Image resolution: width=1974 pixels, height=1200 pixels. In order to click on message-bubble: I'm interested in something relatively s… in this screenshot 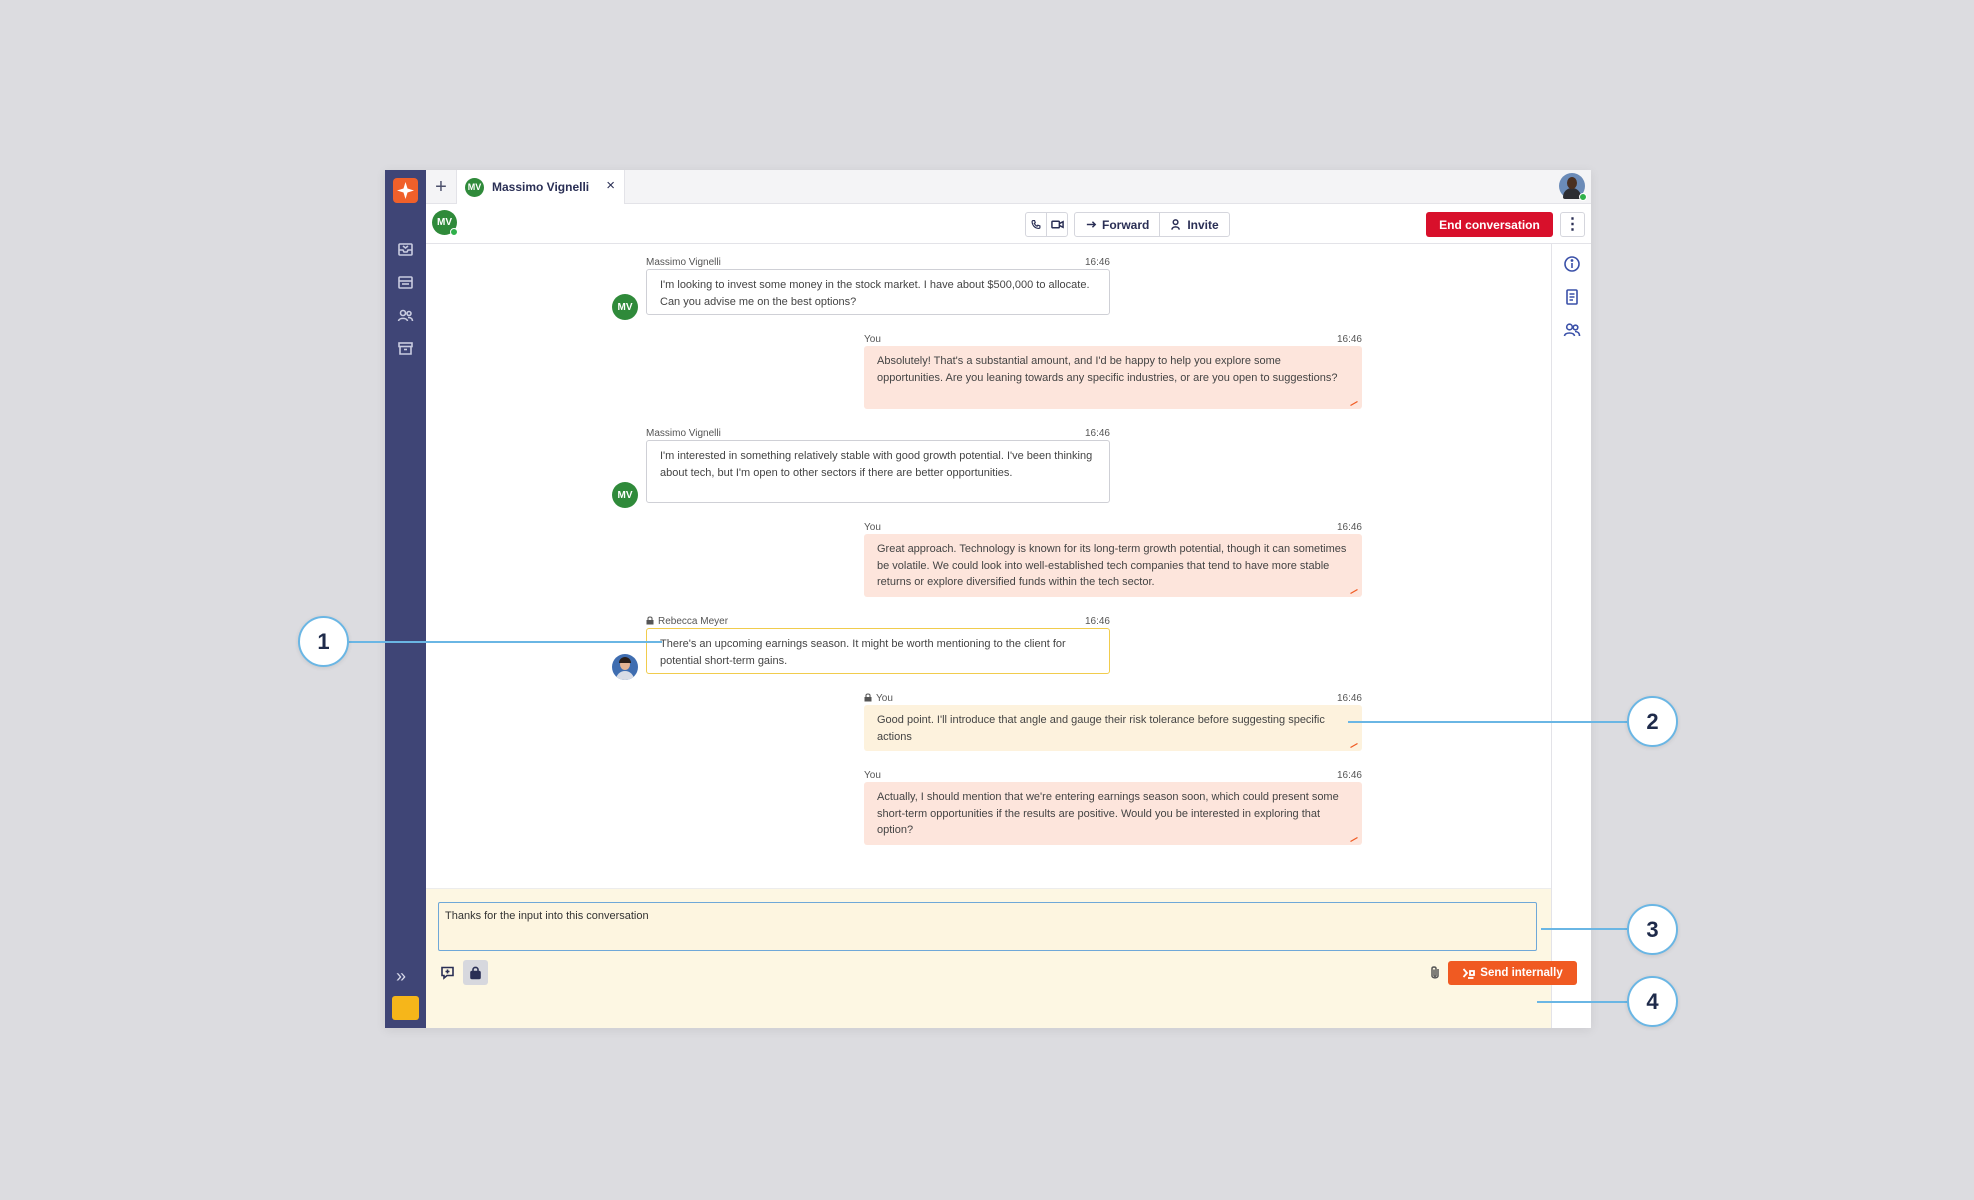, I will do `click(878, 471)`.